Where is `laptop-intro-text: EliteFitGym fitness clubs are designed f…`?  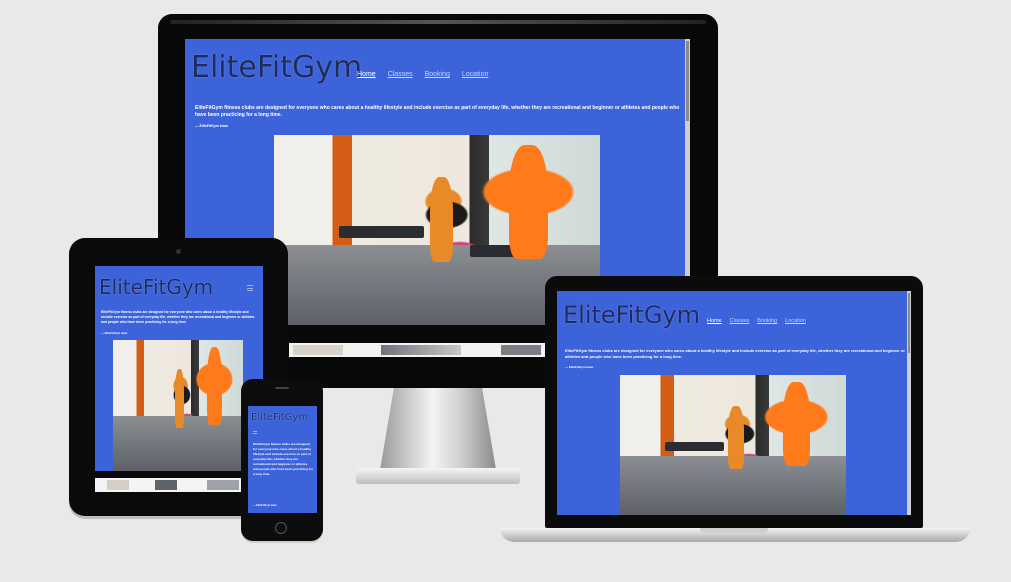 laptop-intro-text: EliteFitGym fitness clubs are designed f… is located at coordinates (735, 353).